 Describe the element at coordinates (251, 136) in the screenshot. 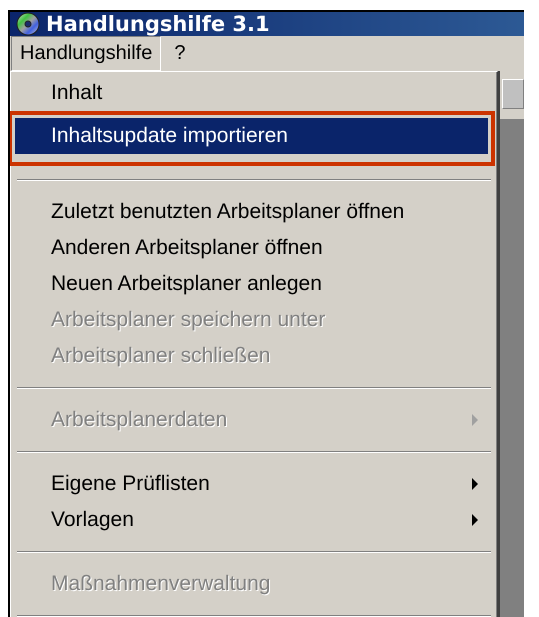

I see `menu-item: Inhaltsupdate importieren` at that location.